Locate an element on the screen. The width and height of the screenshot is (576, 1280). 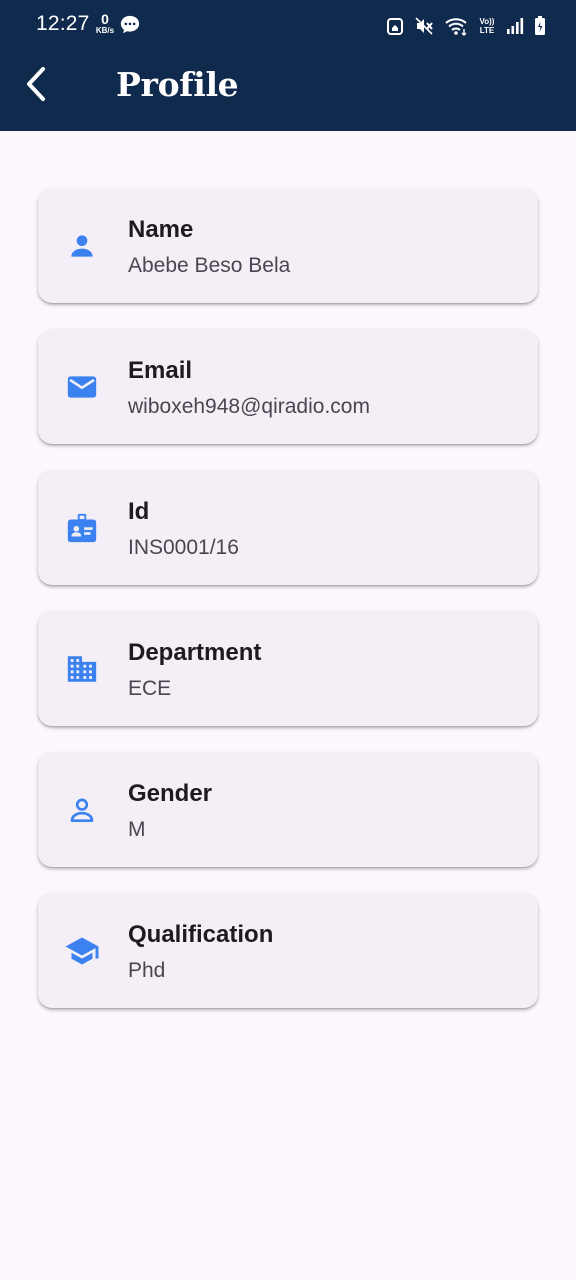
status-time: 12:27 is located at coordinates (63, 23).